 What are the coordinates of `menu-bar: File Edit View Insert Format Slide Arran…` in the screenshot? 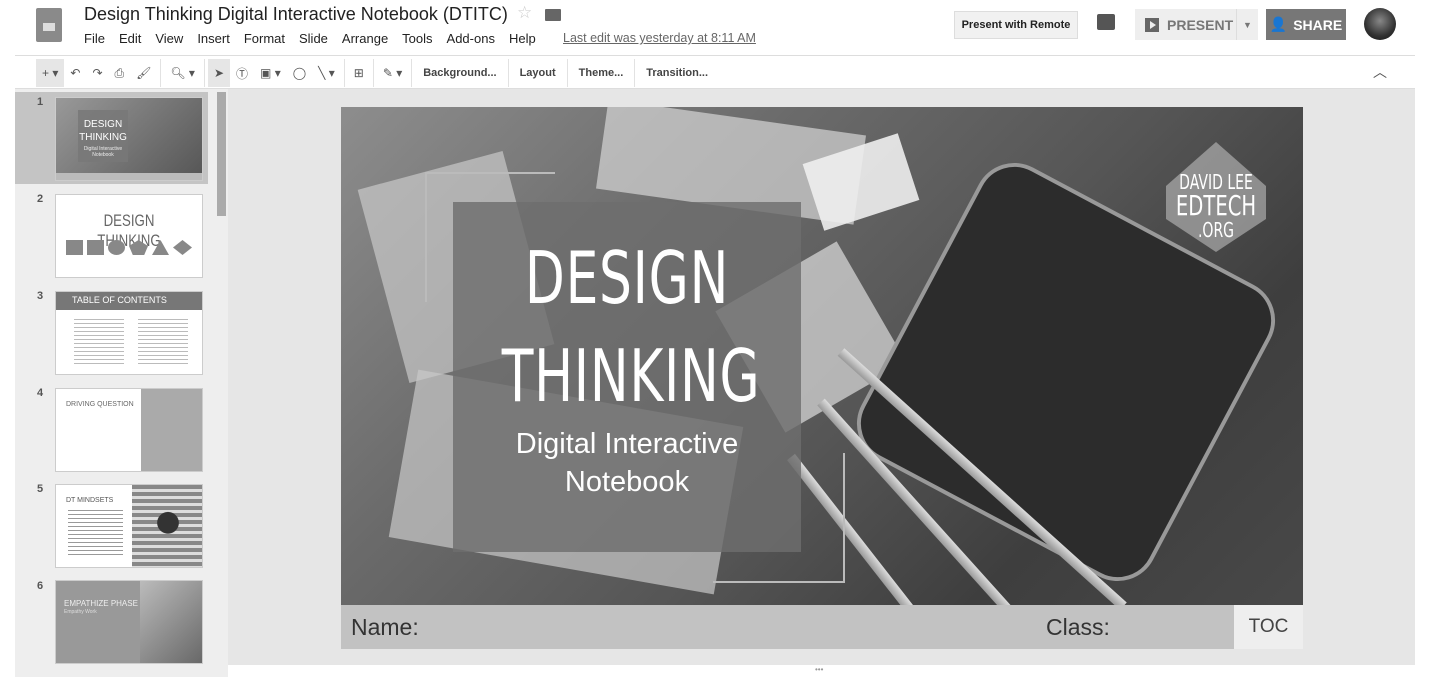 It's located at (317, 38).